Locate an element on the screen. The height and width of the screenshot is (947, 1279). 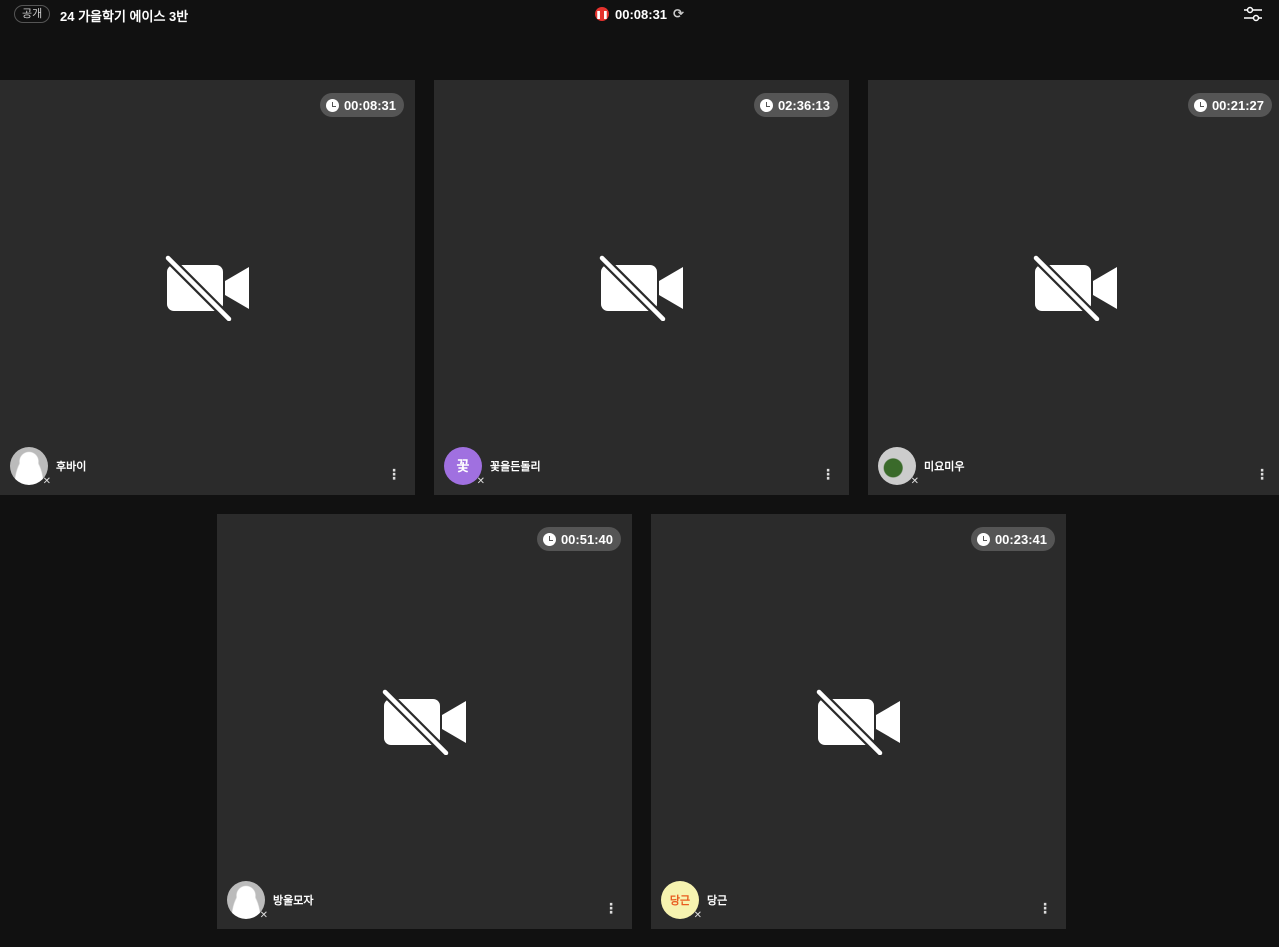
participant-info: 당근 ✕ 당근 is located at coordinates (694, 901).